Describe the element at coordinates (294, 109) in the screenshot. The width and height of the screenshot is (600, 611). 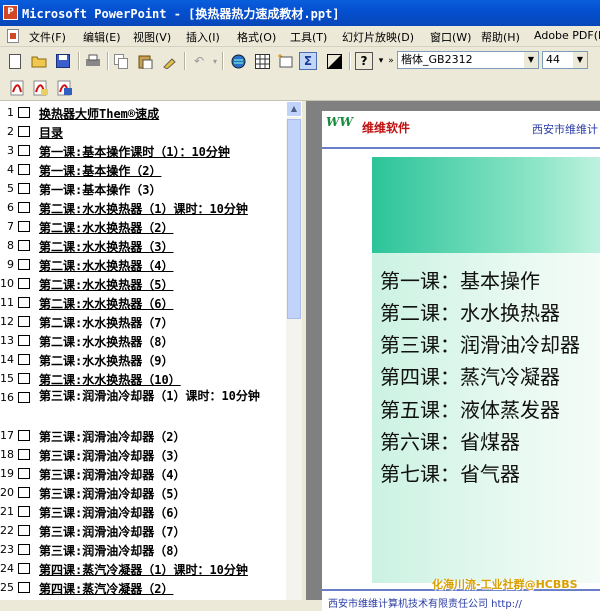
I see `scroll-up-icon: ▲` at that location.